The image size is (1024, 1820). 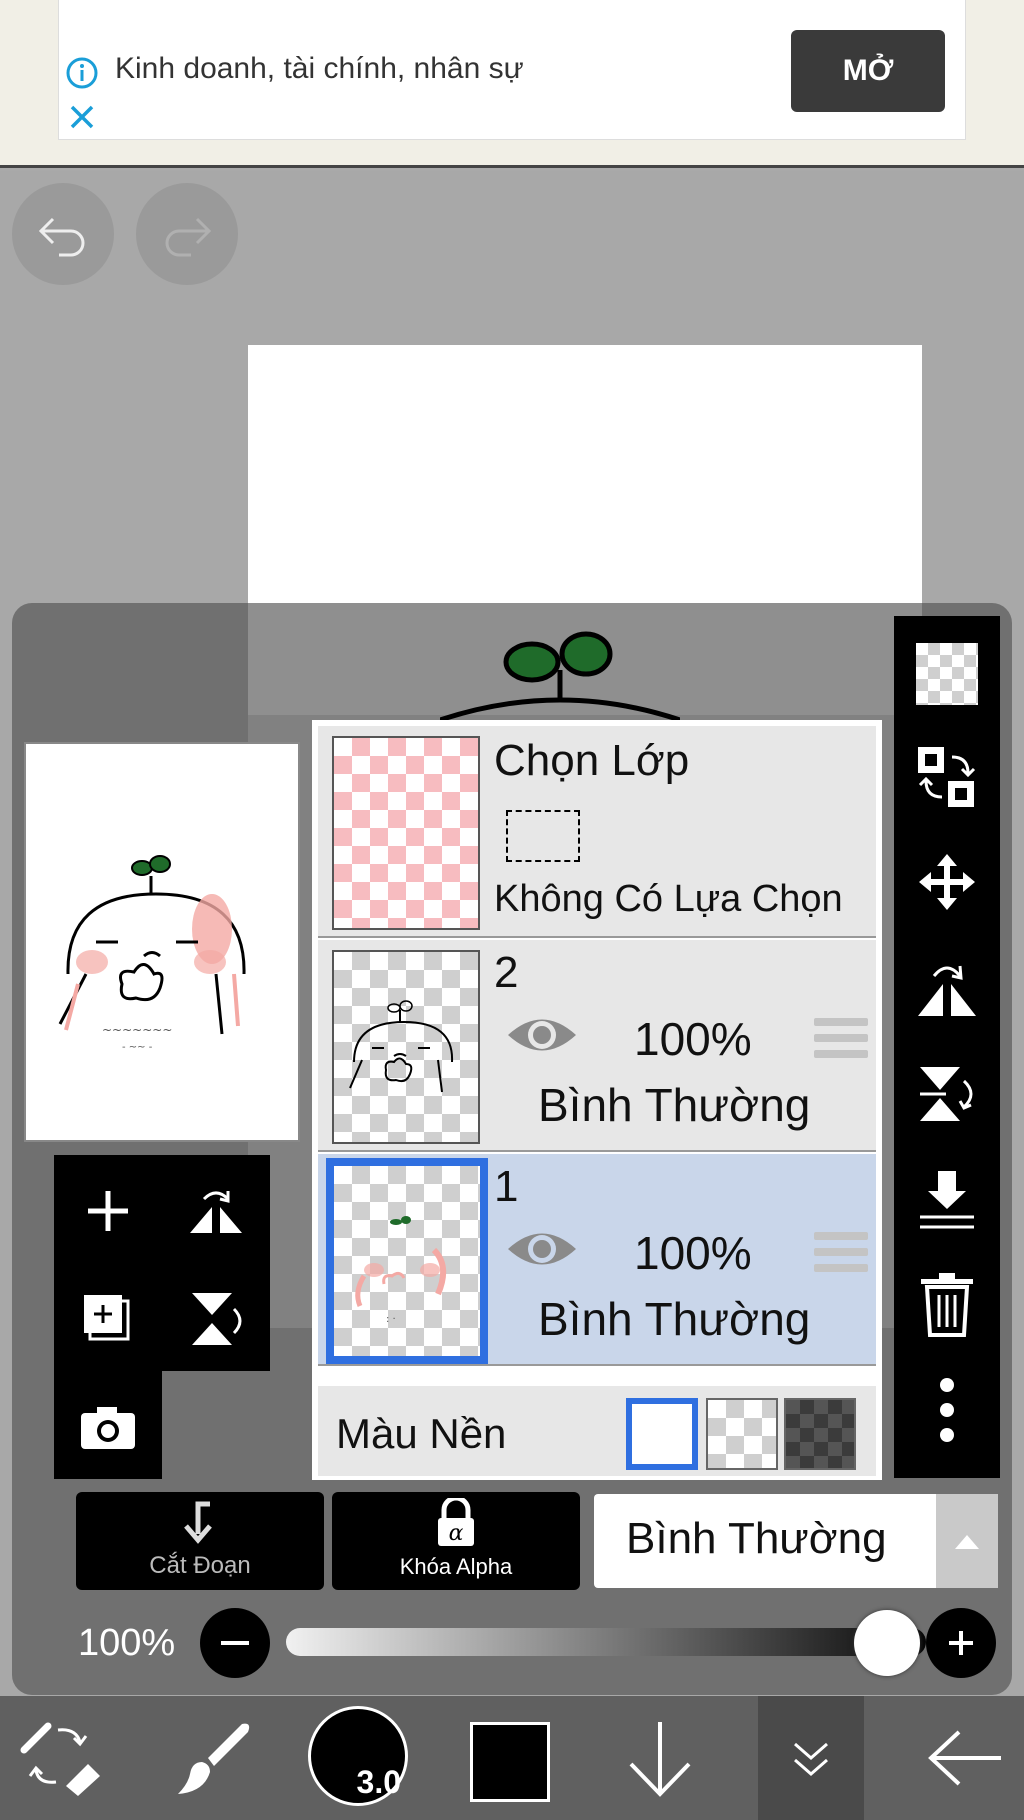 What do you see at coordinates (693, 1039) in the screenshot?
I see `layer-2-opacity: 100%` at bounding box center [693, 1039].